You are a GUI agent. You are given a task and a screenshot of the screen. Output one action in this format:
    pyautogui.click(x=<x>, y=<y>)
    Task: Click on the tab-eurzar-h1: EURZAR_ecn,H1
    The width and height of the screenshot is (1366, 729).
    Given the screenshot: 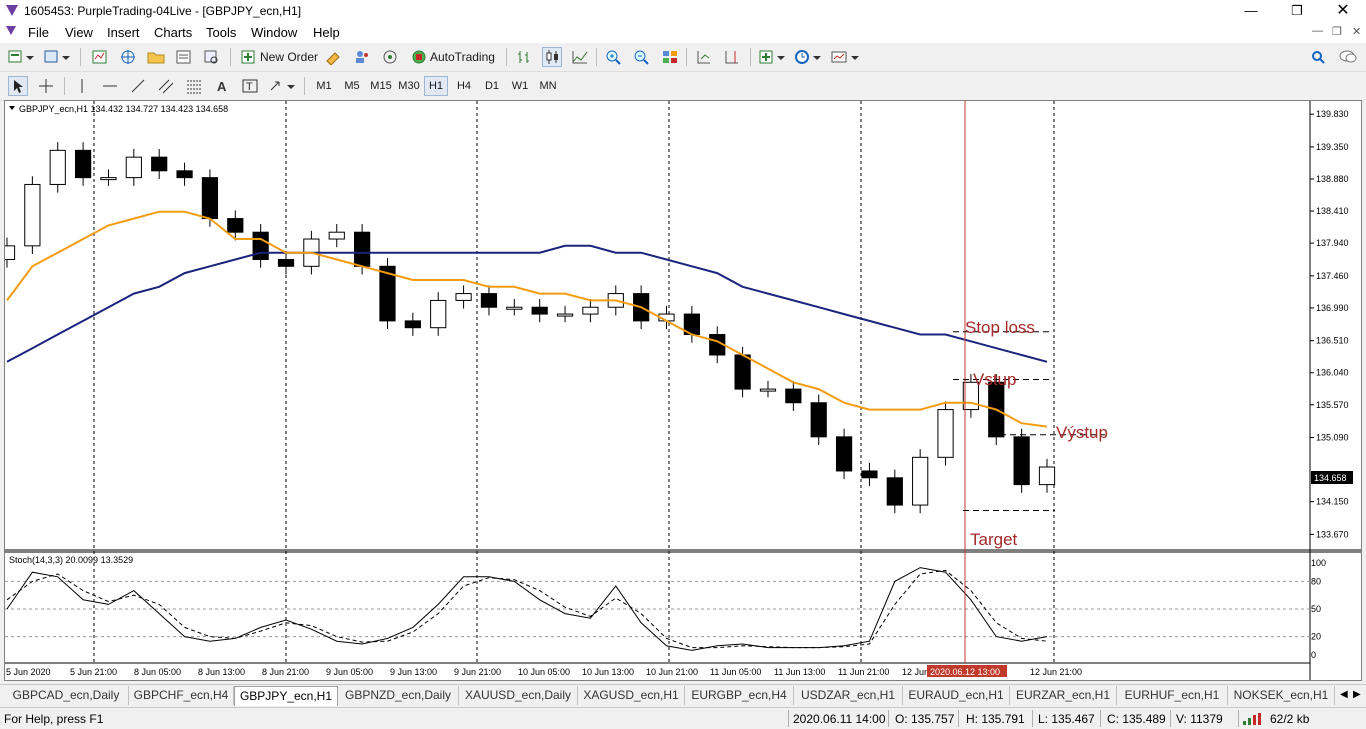 What is the action you would take?
    pyautogui.click(x=1063, y=695)
    